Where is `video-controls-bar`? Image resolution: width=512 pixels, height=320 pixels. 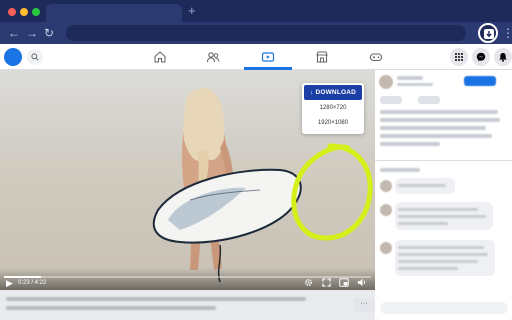
video-controls-bar is located at coordinates (187, 279).